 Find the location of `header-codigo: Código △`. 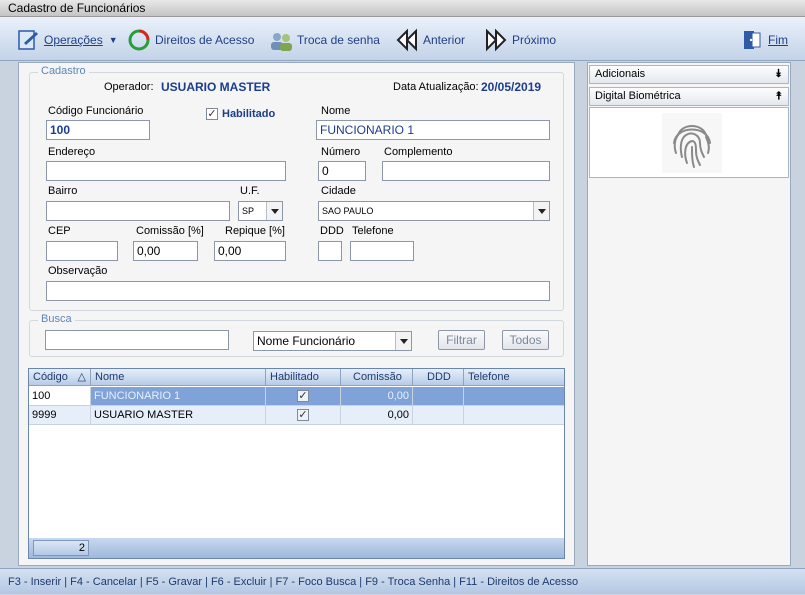

header-codigo: Código △ is located at coordinates (60, 377).